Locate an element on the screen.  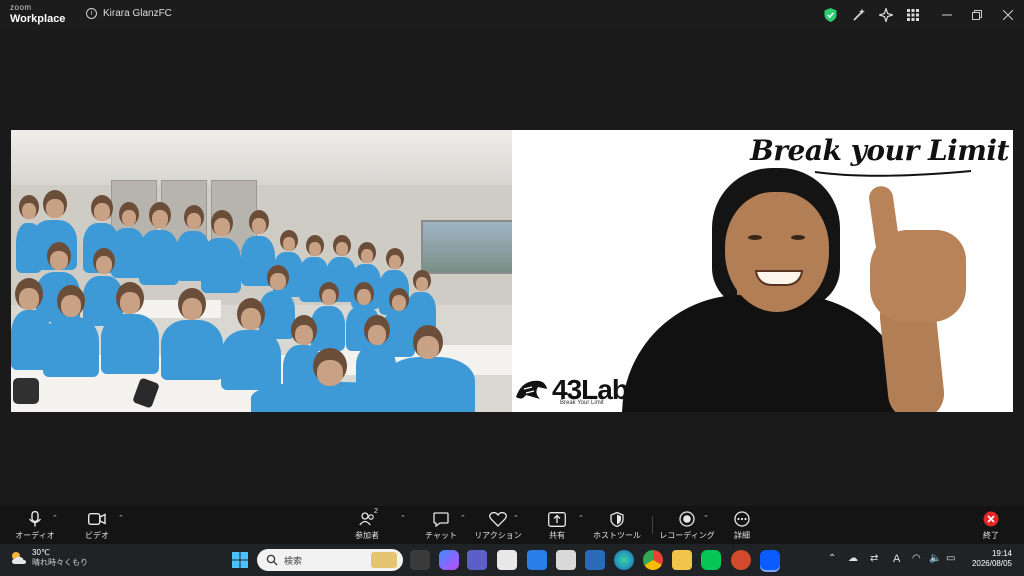
logo-subtitle: Break Your Limit is located at coordinates (582, 403).